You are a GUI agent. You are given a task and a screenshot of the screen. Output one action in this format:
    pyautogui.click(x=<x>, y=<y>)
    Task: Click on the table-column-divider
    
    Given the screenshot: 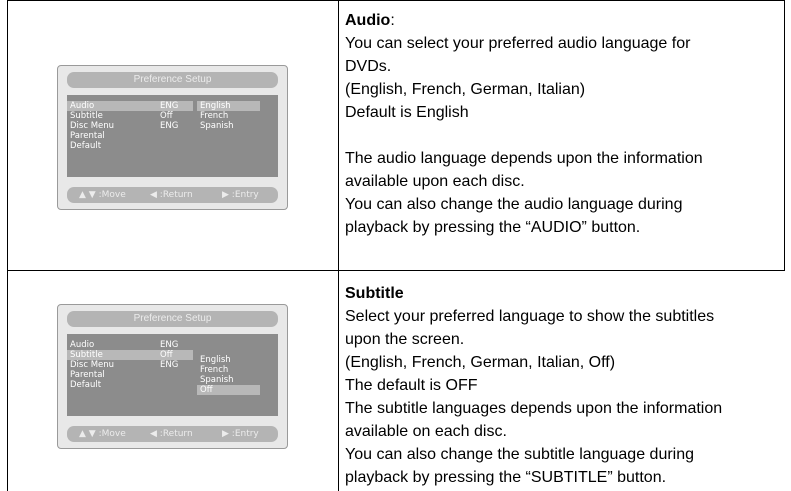 What is the action you would take?
    pyautogui.click(x=338, y=245)
    